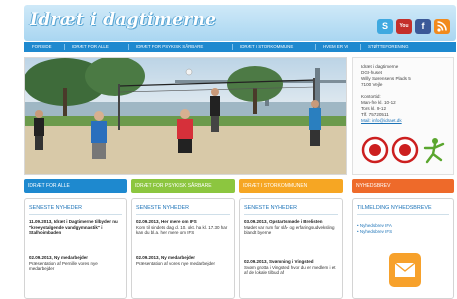  Describe the element at coordinates (374, 225) in the screenshot. I see `newsletter-link-ifa: • Nyhedsbrev IFA` at that location.